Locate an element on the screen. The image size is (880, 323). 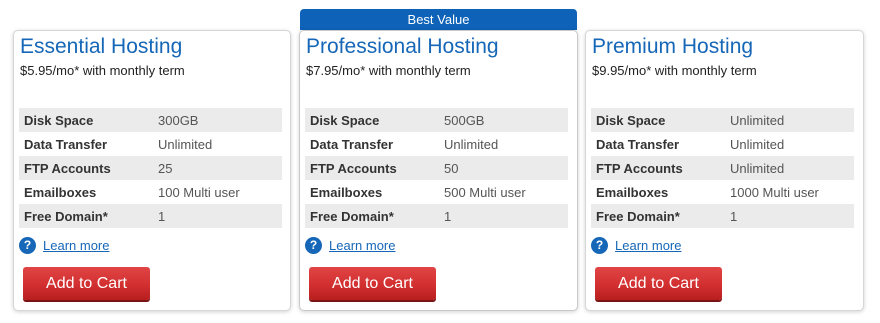
spec-row: Disk Space 500GB is located at coordinates (436, 120).